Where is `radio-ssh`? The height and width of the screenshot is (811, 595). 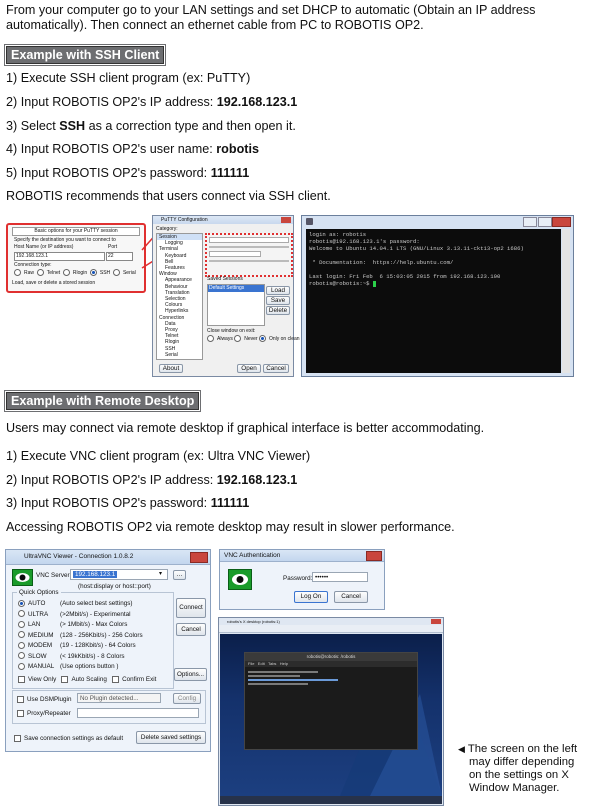 radio-ssh is located at coordinates (93, 272).